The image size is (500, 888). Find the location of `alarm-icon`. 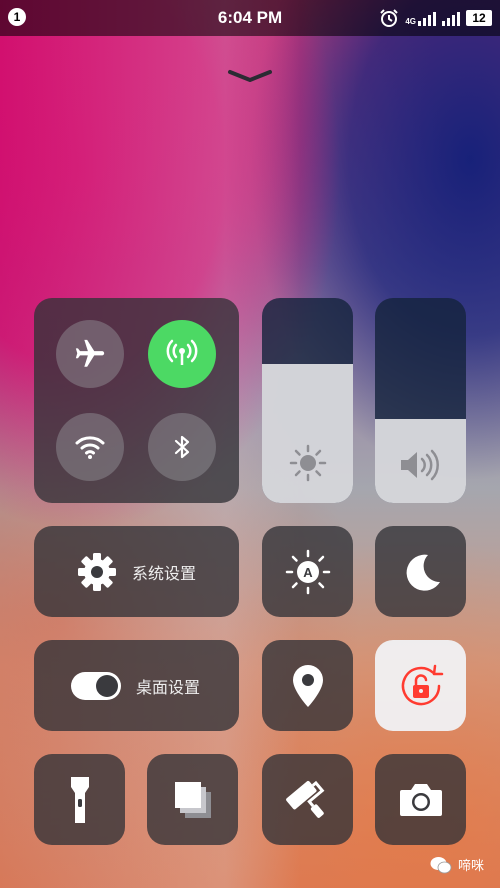

alarm-icon is located at coordinates (389, 18).